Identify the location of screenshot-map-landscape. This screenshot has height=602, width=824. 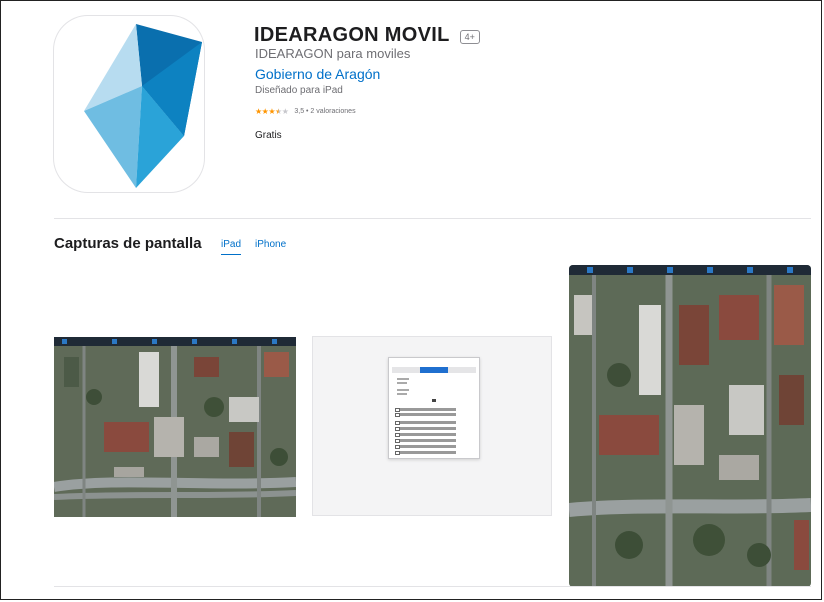
(175, 427).